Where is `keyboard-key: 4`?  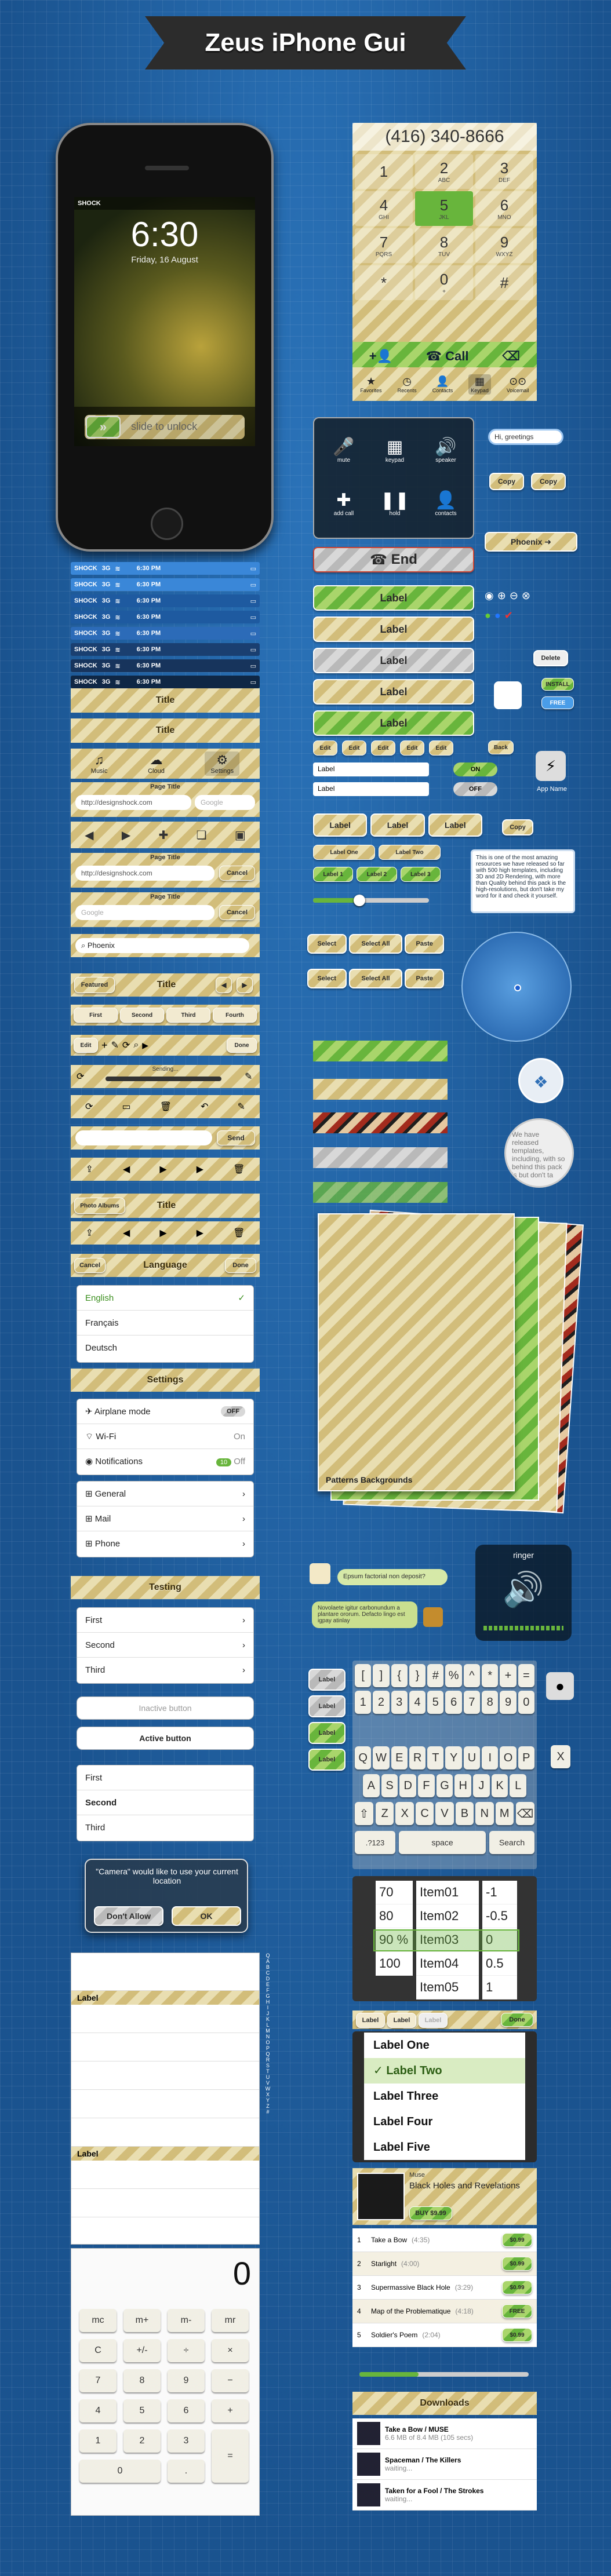
keyboard-key: 4 is located at coordinates (418, 1702).